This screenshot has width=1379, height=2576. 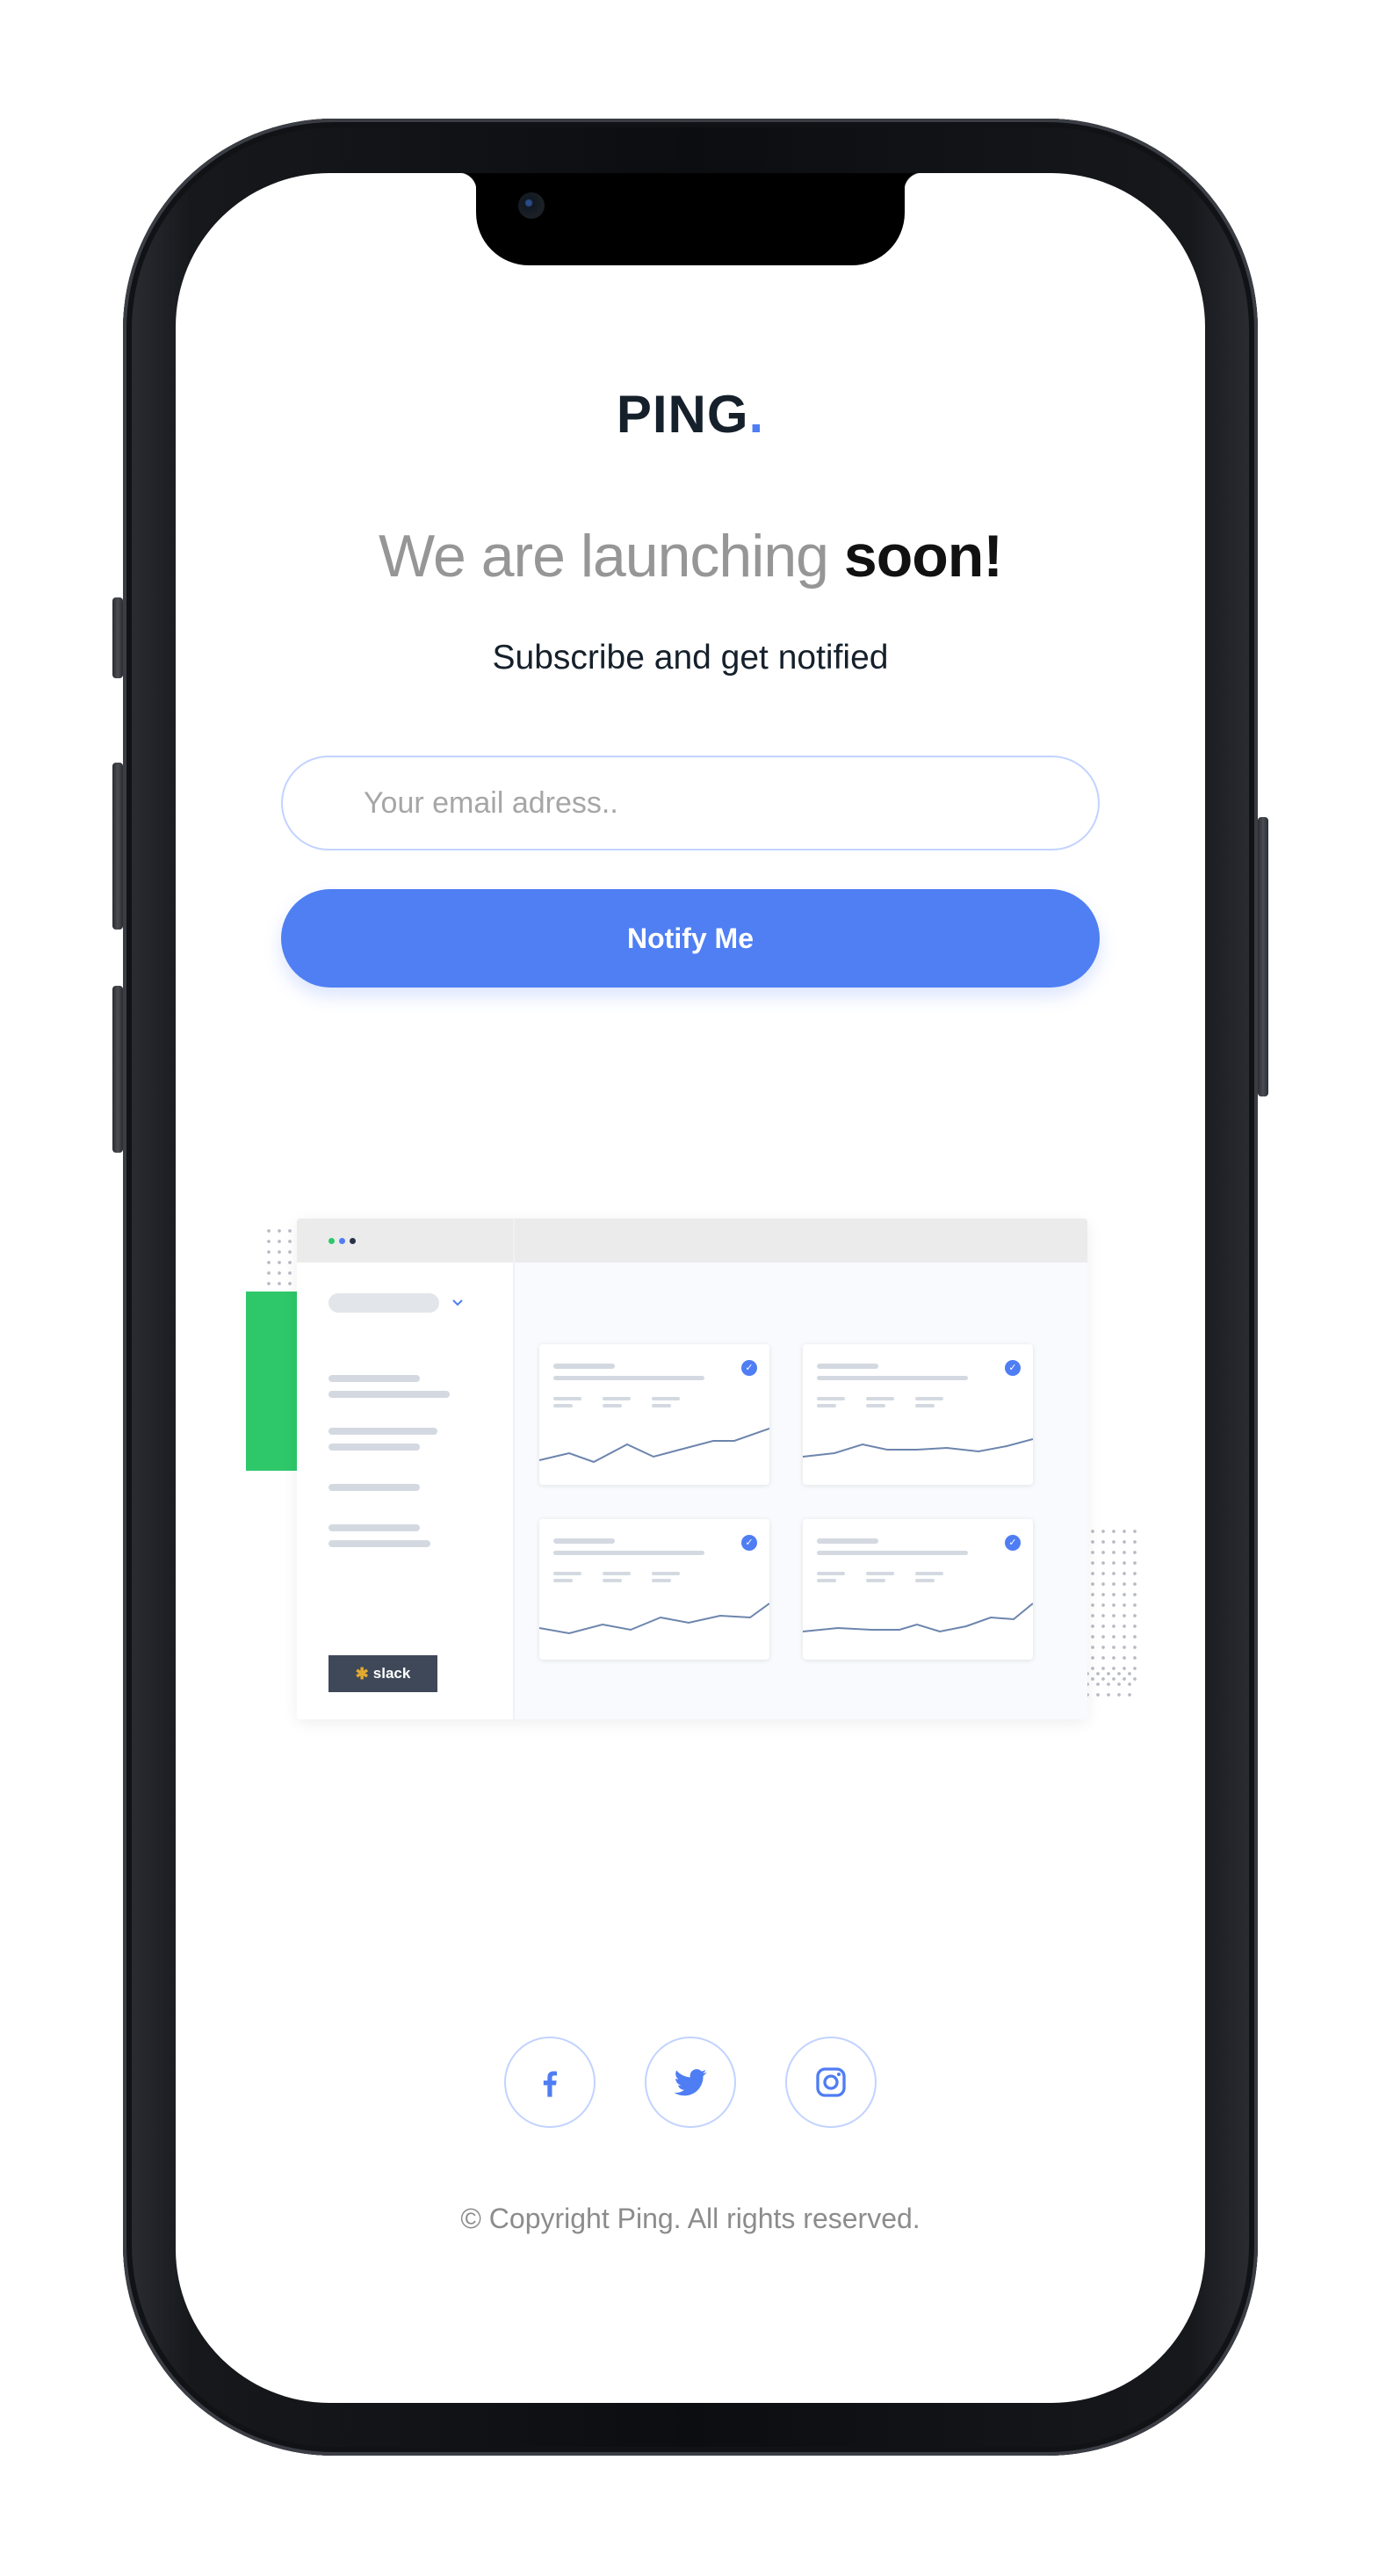 What do you see at coordinates (392, 1673) in the screenshot?
I see `slack-label: slack` at bounding box center [392, 1673].